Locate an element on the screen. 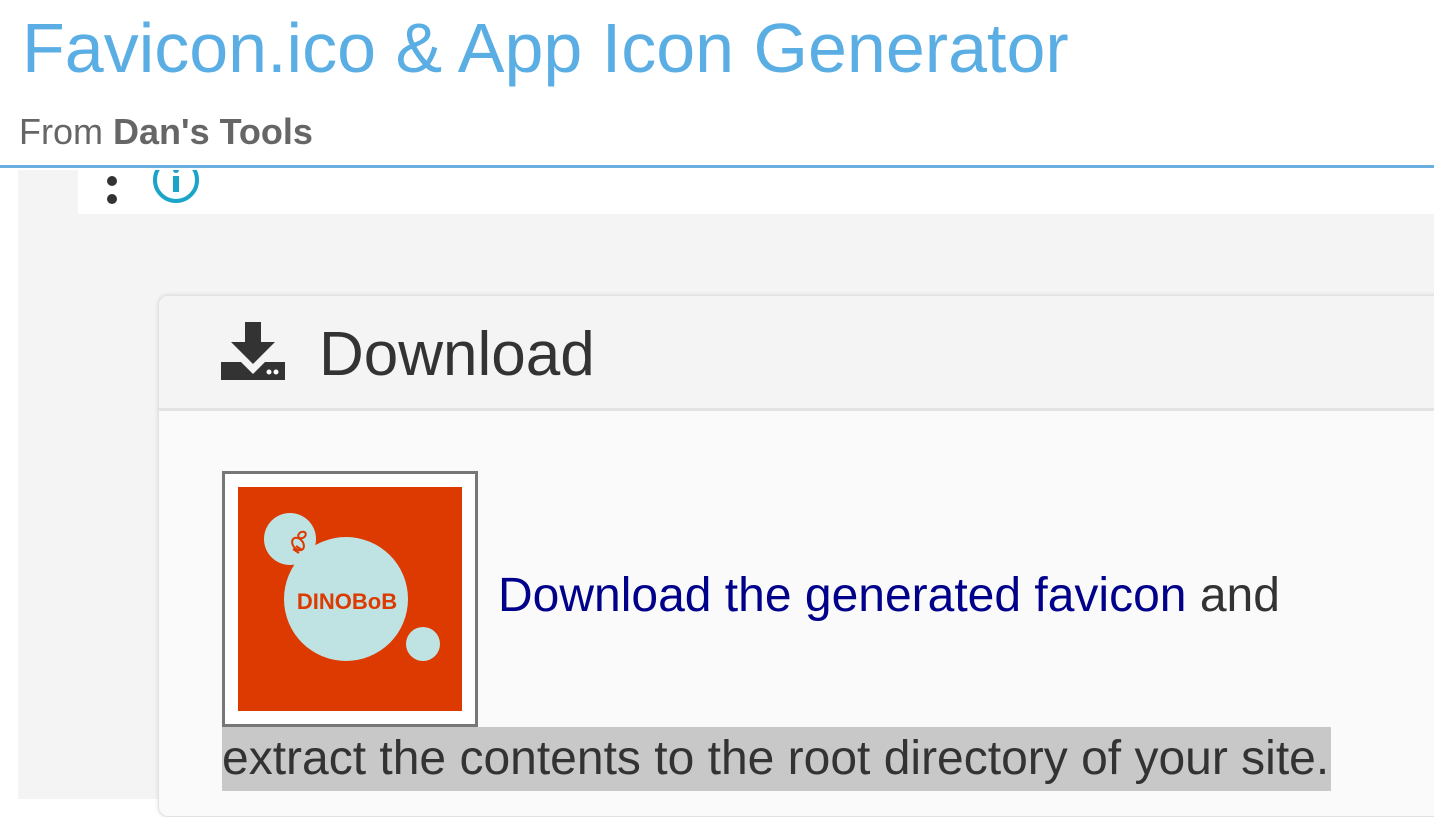  favicon-logo: DINOBoB is located at coordinates (350, 599).